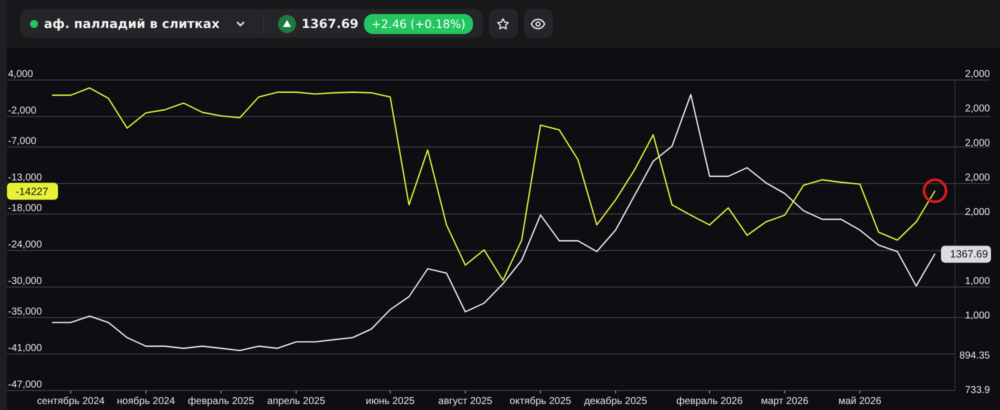 This screenshot has width=1000, height=410. Describe the element at coordinates (977, 390) in the screenshot. I see `axis-label: 733.9` at that location.